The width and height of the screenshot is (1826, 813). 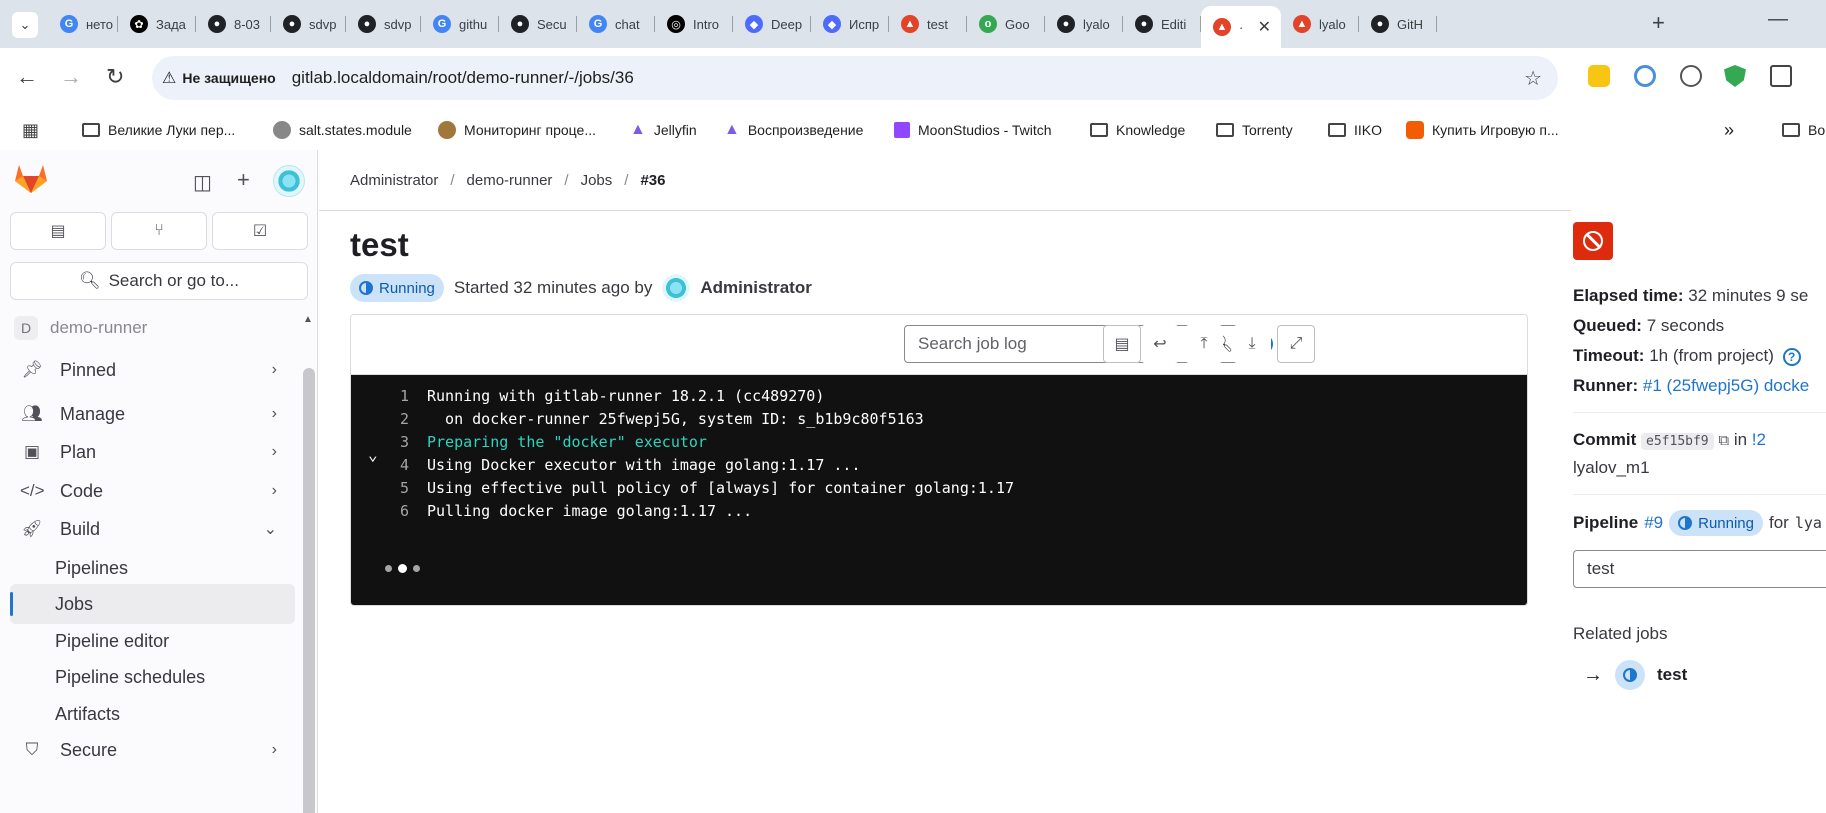 I want to click on close-tab-icon: ✕, so click(x=1264, y=27).